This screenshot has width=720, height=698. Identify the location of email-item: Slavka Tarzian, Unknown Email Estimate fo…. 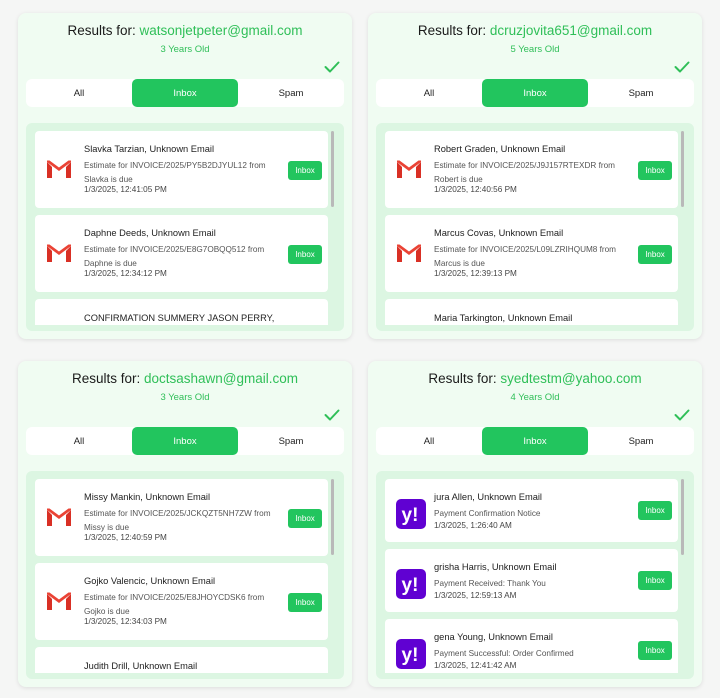
(181, 169).